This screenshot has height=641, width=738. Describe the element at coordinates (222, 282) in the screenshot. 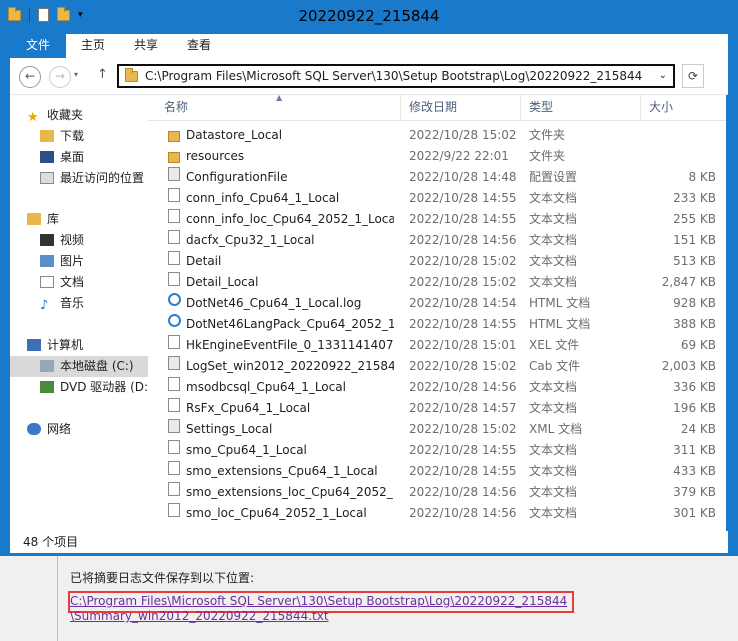

I see `file-name: Detail_Local` at that location.